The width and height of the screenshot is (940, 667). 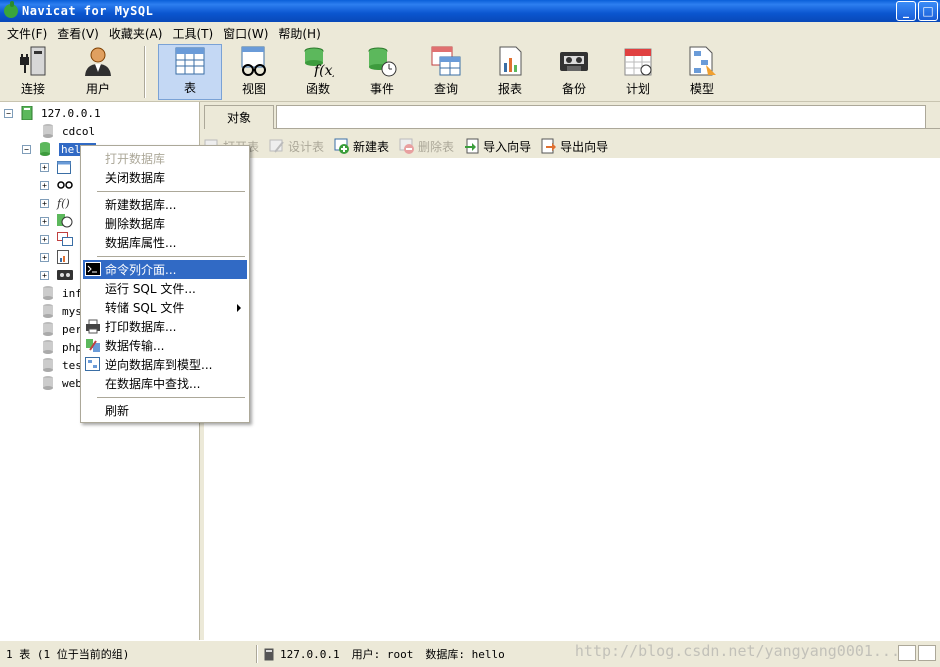 What do you see at coordinates (55, 167) in the screenshot?
I see `tree-node-tables: +` at bounding box center [55, 167].